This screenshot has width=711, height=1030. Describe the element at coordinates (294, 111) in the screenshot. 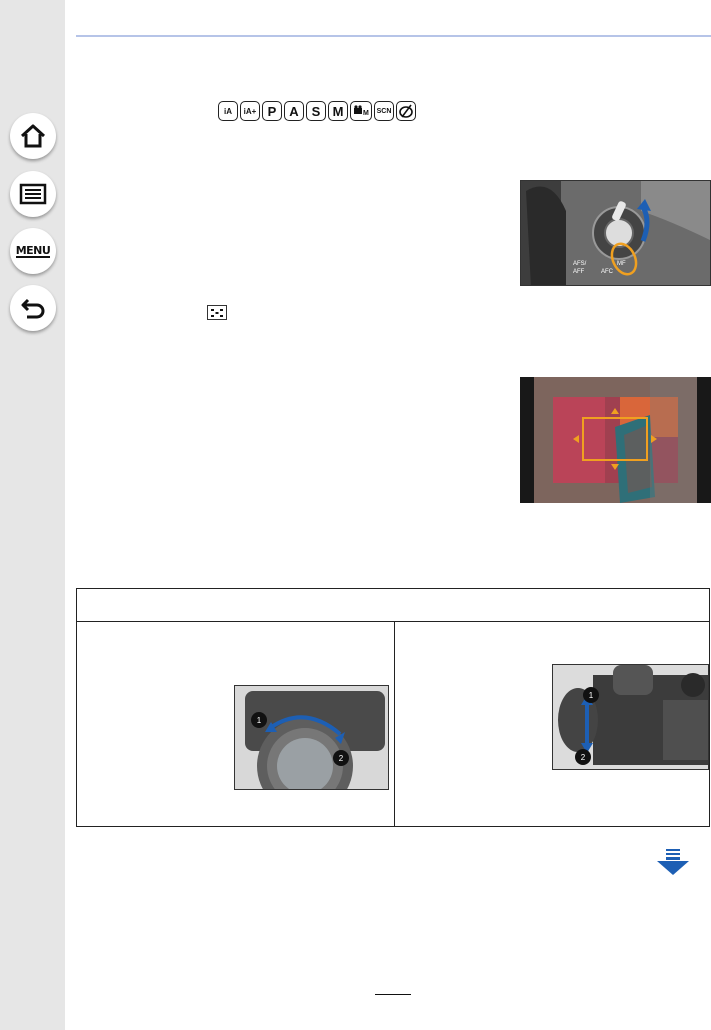

I see `aperture-priority-icon: A` at that location.